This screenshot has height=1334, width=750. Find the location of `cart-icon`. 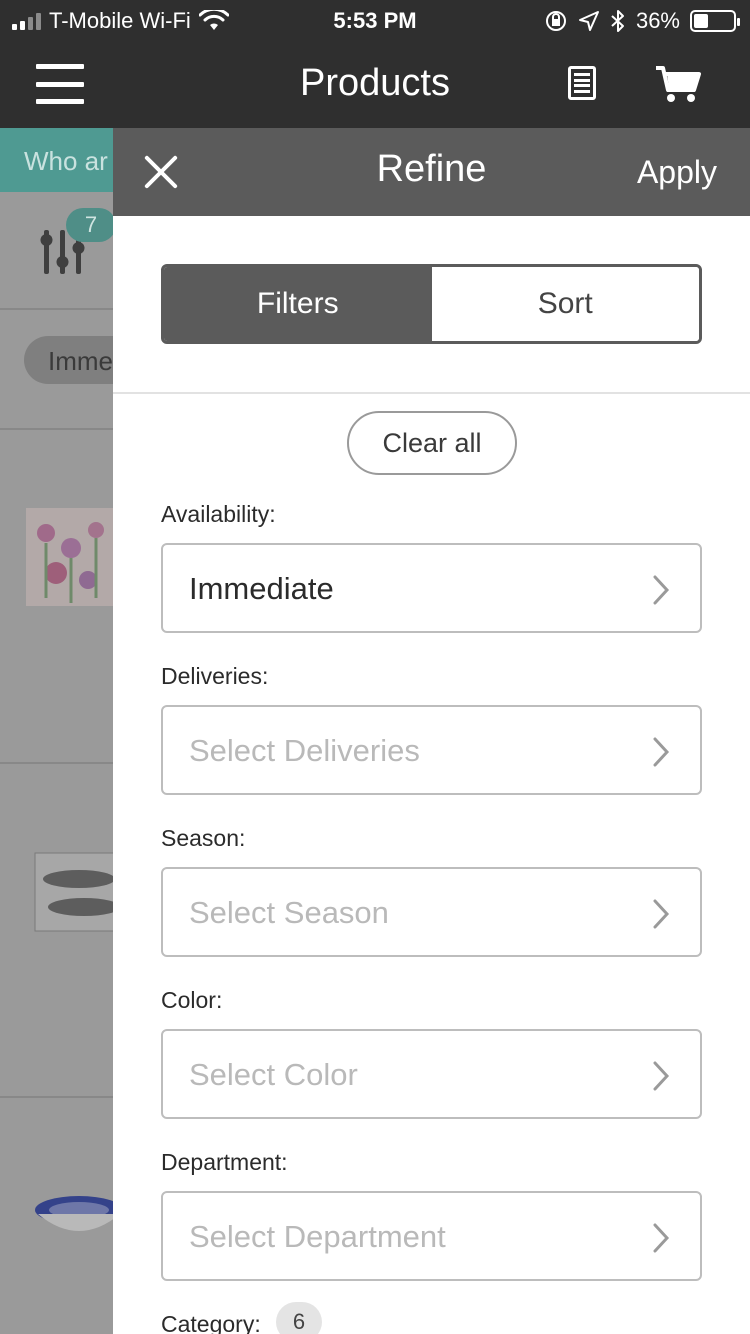

cart-icon is located at coordinates (678, 84).